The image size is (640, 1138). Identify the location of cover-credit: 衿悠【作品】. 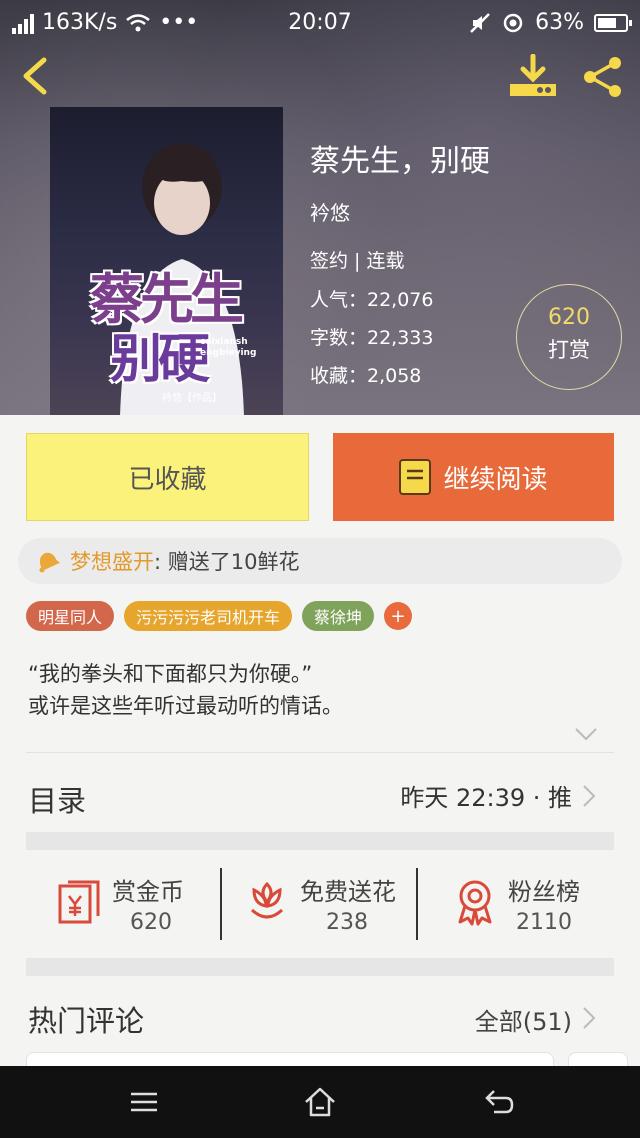
(192, 398).